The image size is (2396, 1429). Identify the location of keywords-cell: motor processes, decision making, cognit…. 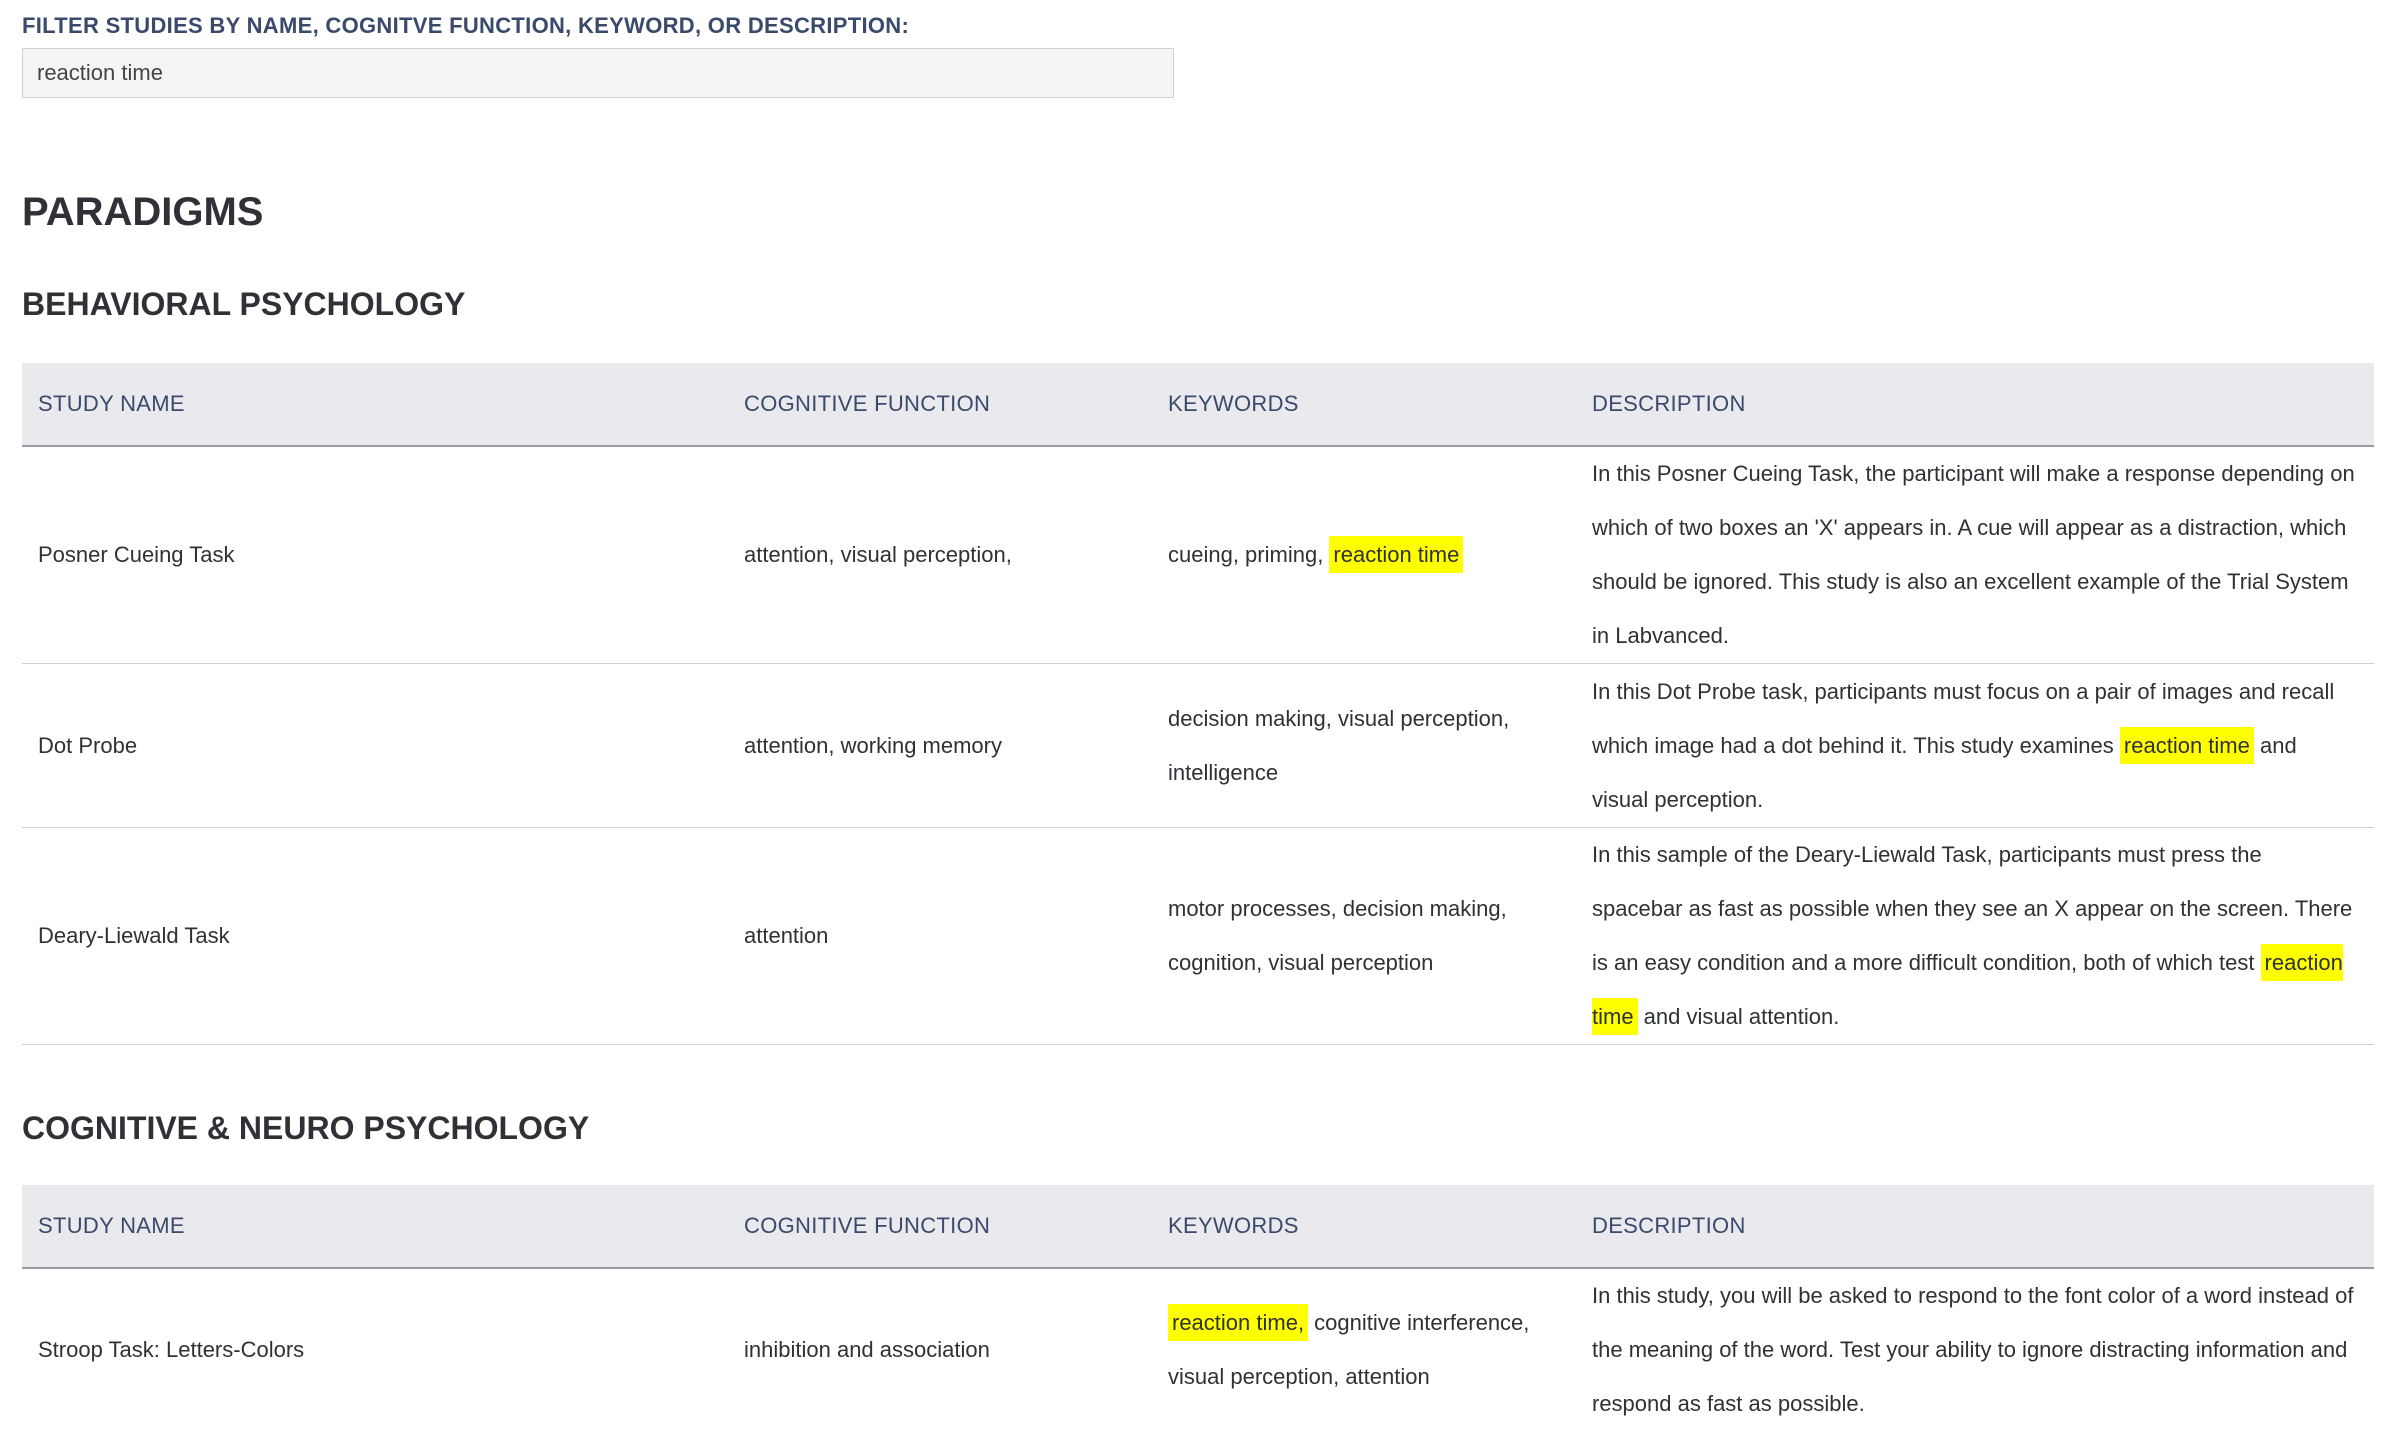
(1364, 936).